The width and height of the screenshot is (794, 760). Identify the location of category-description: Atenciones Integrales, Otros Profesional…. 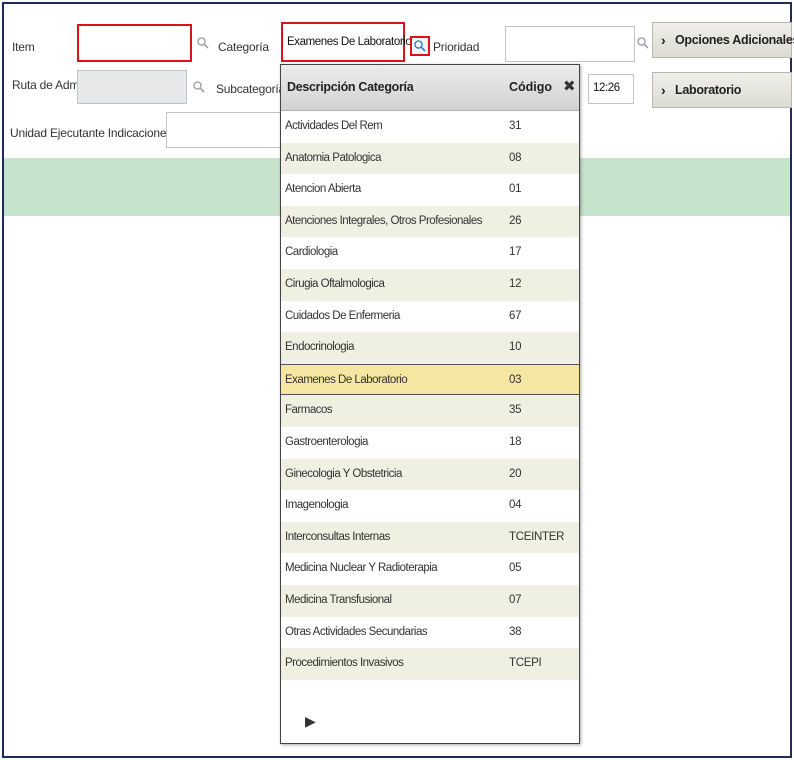
(383, 220).